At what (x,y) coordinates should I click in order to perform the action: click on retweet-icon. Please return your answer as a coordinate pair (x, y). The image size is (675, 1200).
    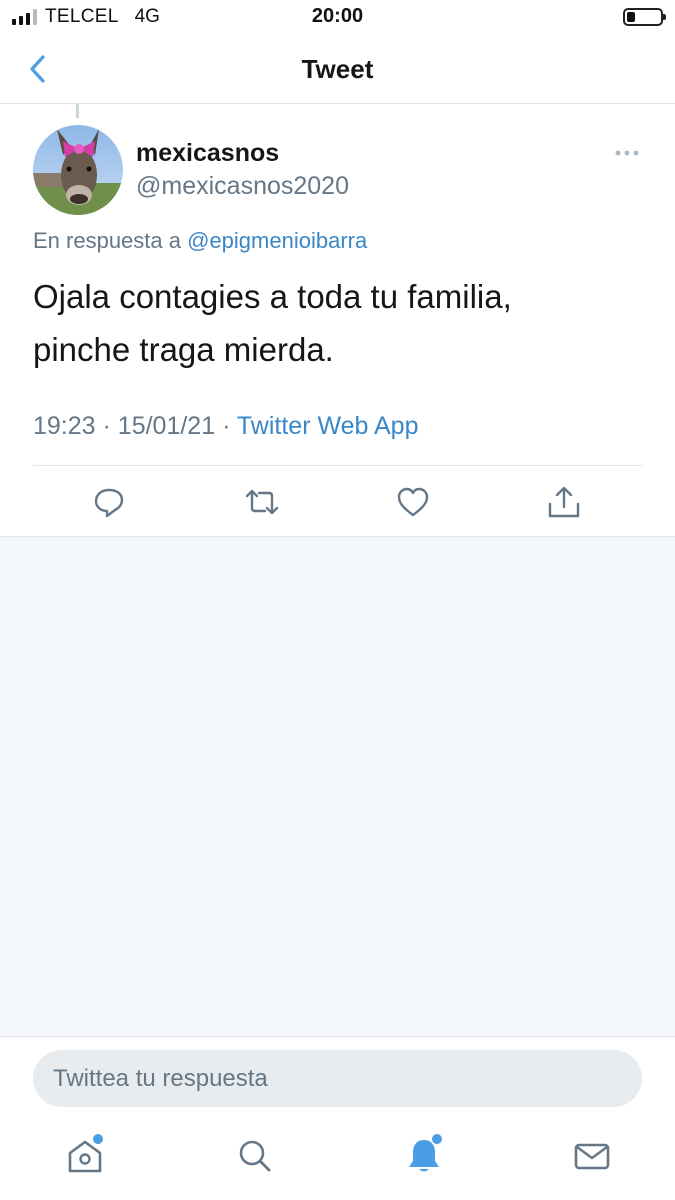
    Looking at the image, I should click on (262, 502).